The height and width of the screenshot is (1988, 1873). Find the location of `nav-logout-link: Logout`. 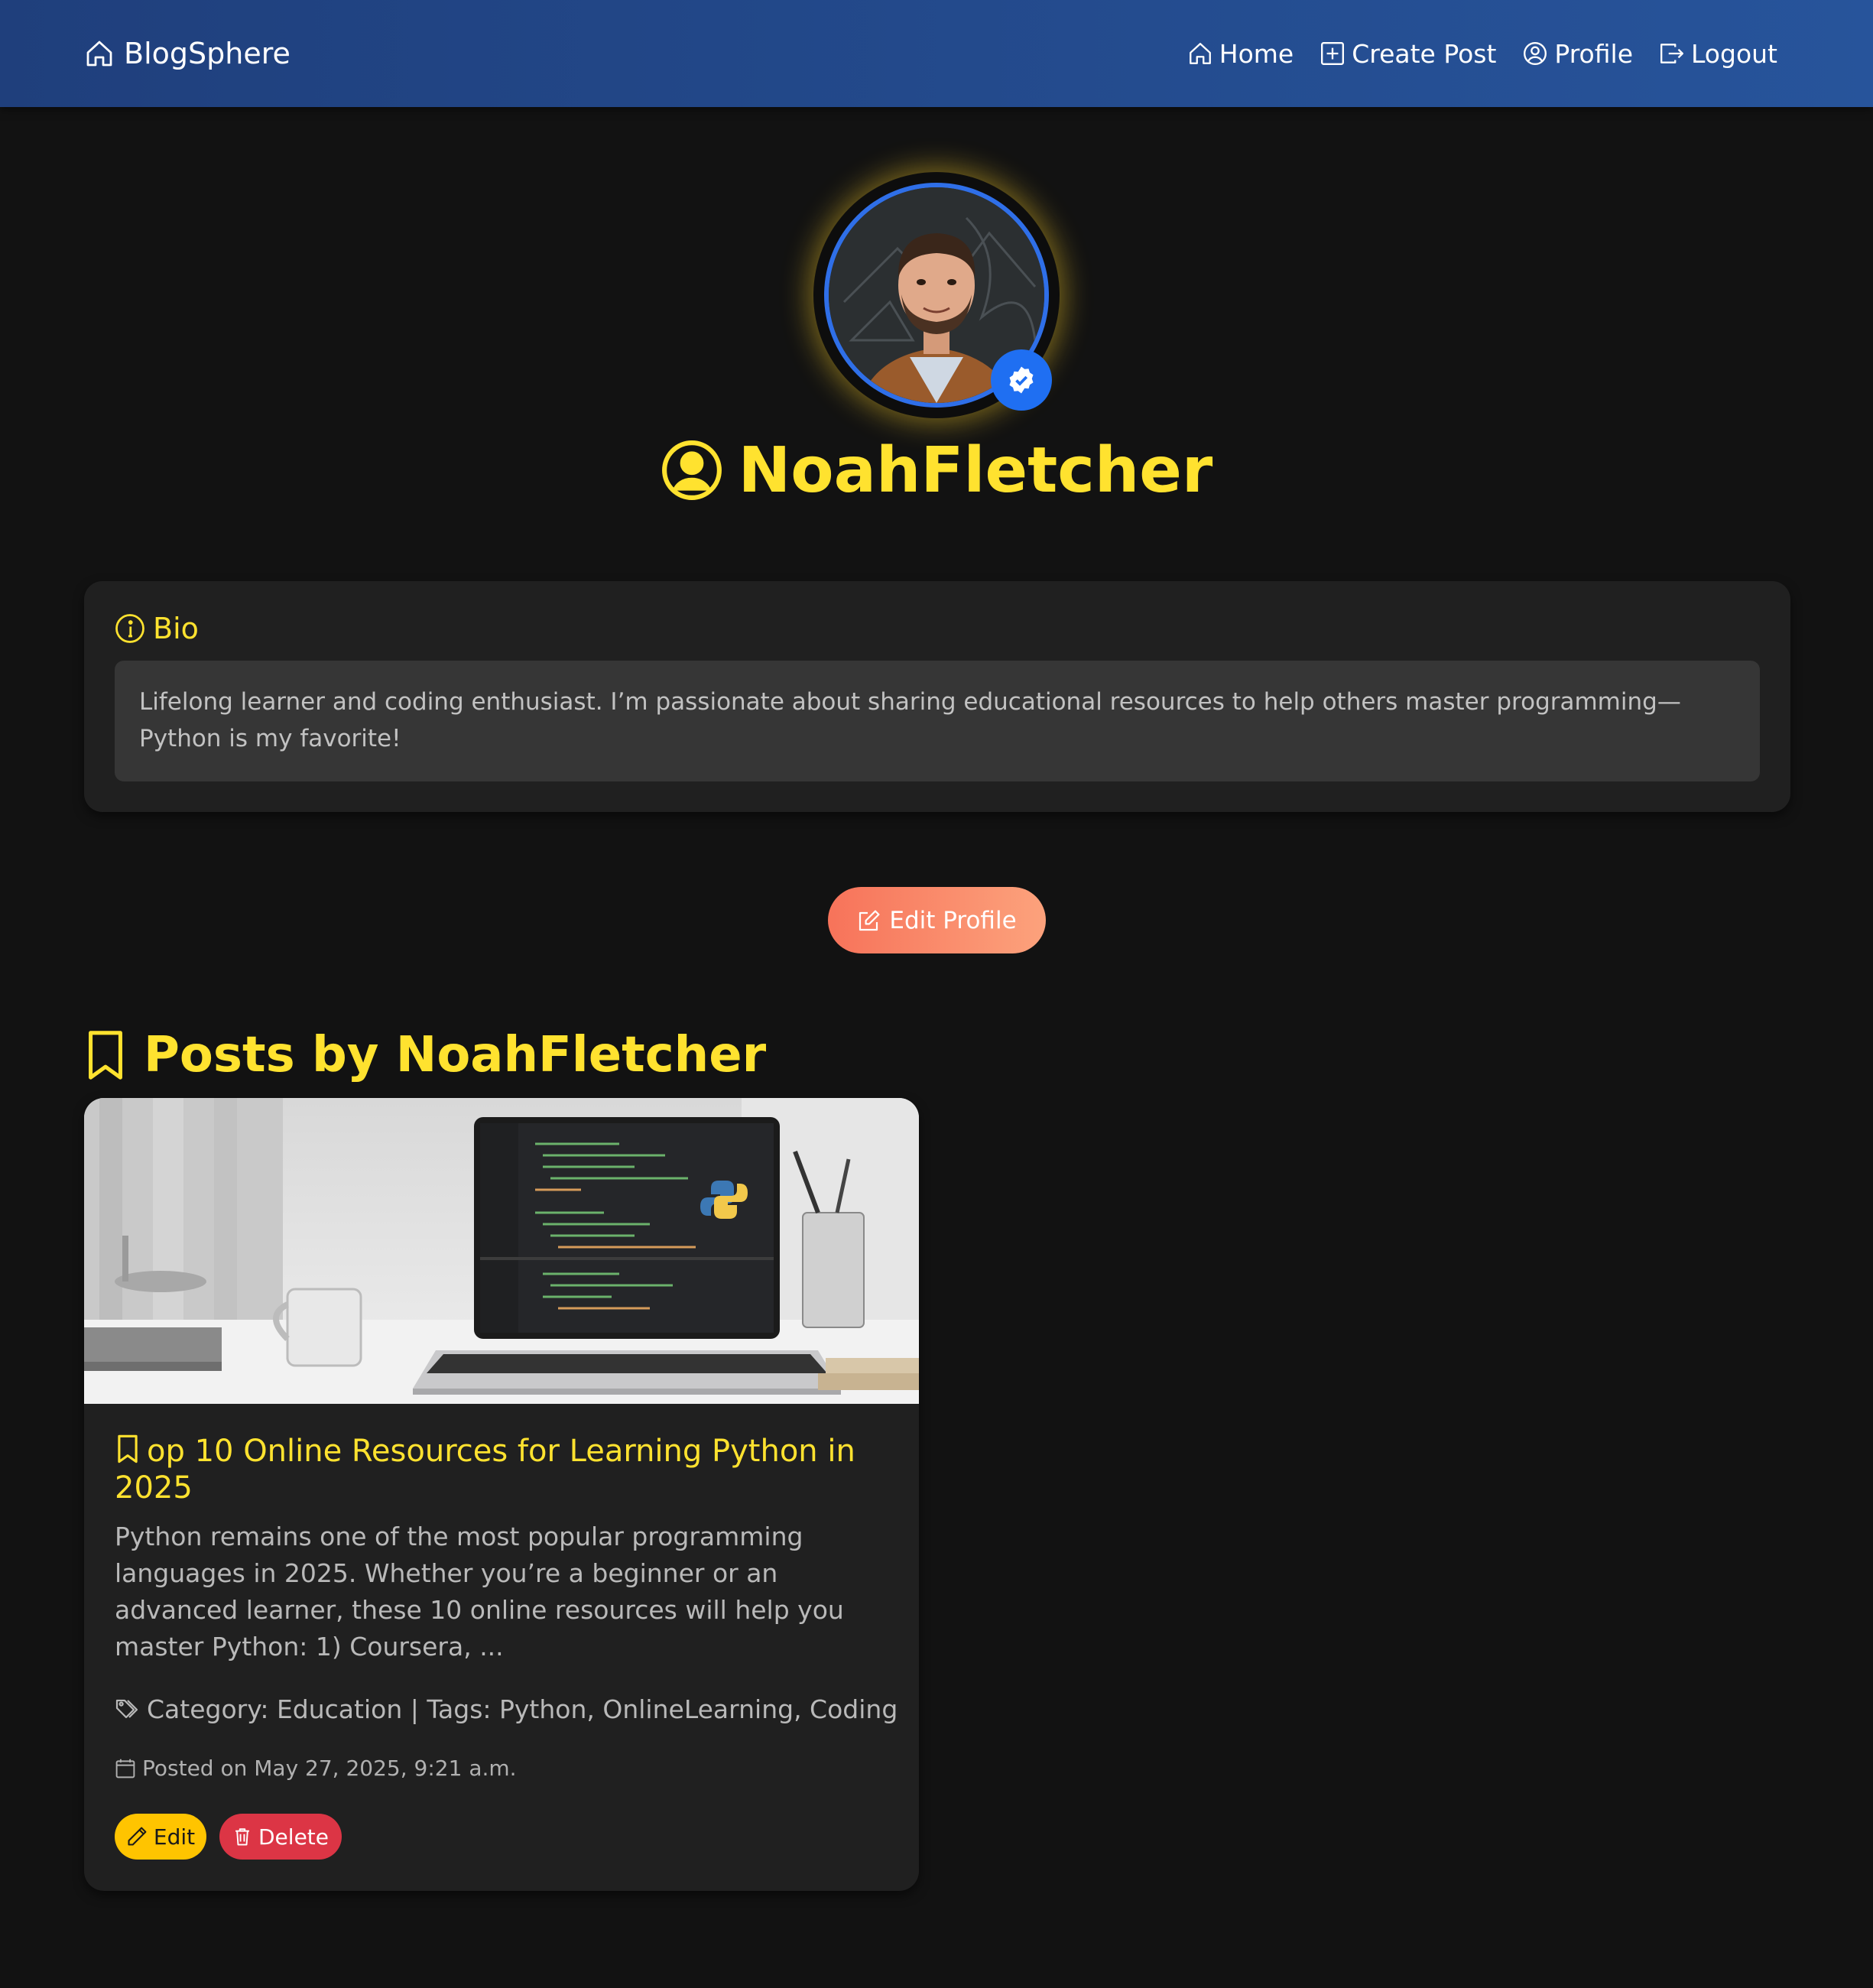

nav-logout-link: Logout is located at coordinates (1718, 54).